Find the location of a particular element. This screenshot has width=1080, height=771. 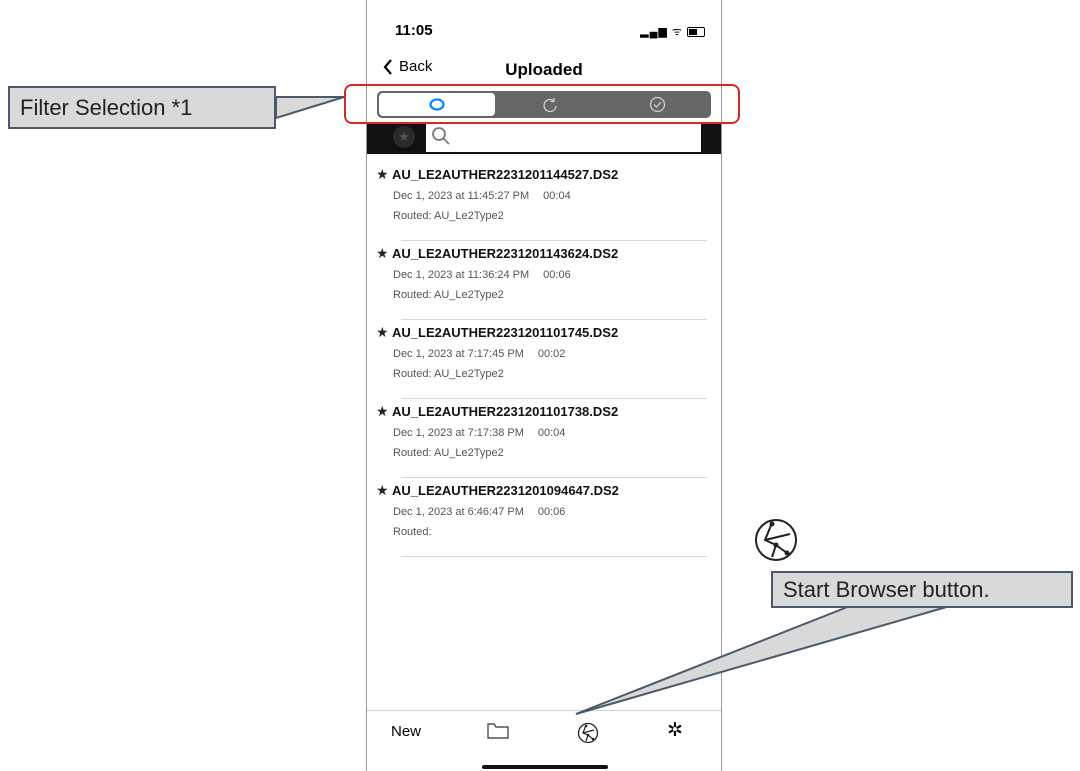

search-icon is located at coordinates (441, 136).